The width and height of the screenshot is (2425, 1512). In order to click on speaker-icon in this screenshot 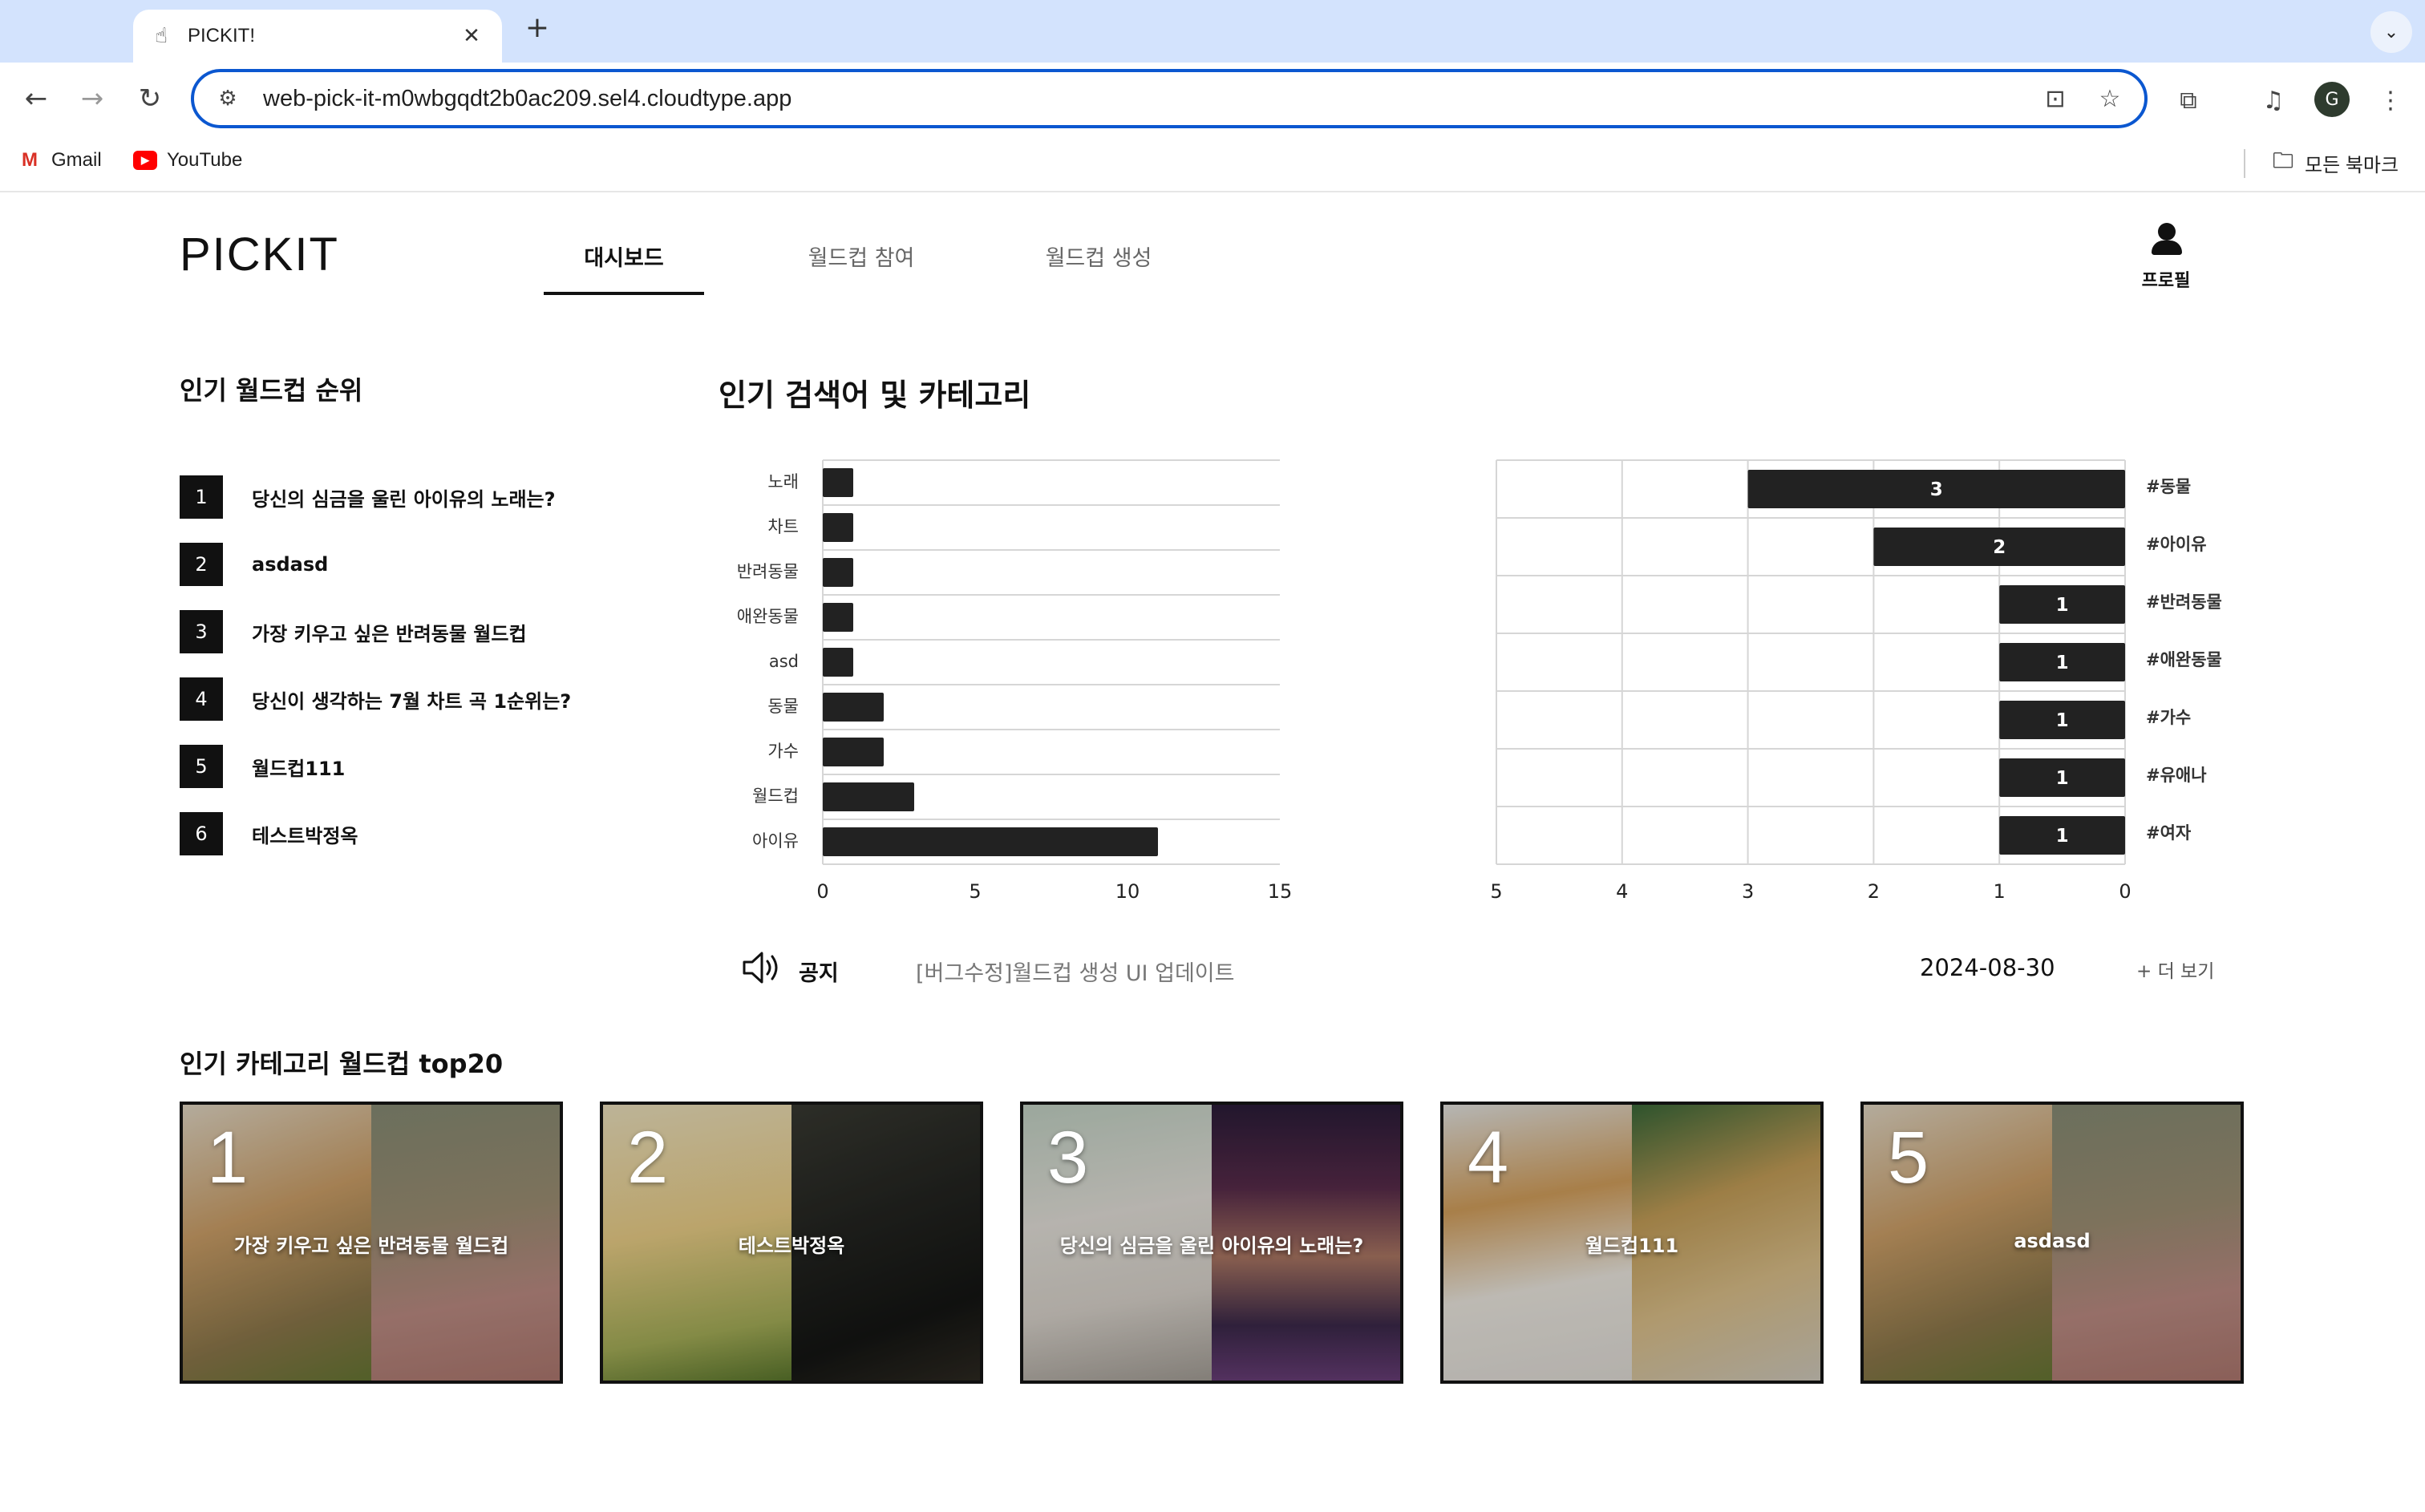, I will do `click(760, 968)`.